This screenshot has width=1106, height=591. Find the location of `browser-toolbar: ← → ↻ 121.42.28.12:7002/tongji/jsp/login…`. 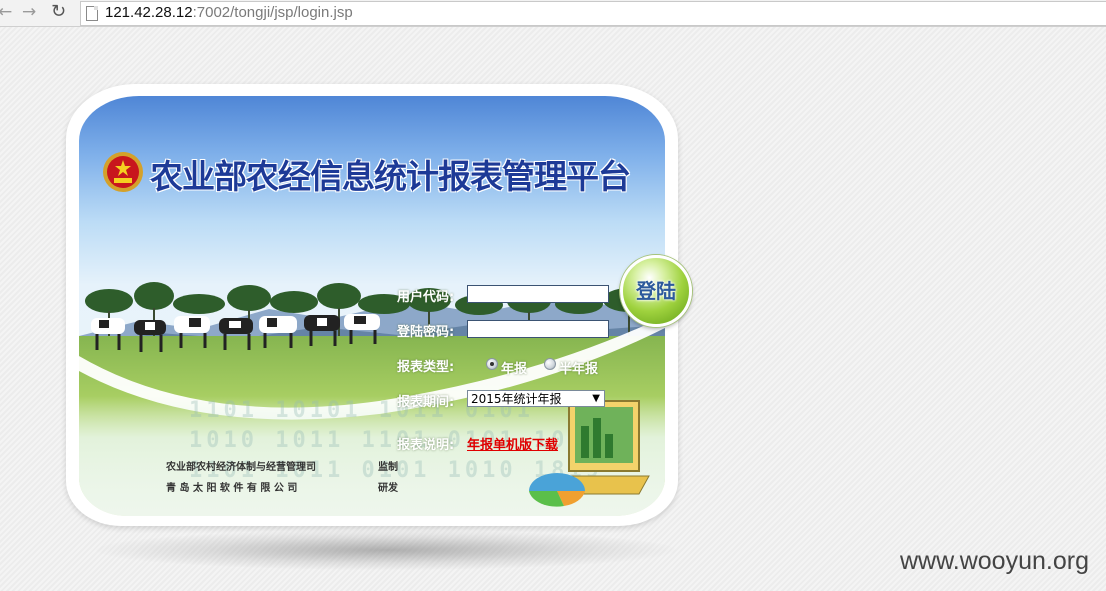

browser-toolbar: ← → ↻ 121.42.28.12:7002/tongji/jsp/login… is located at coordinates (553, 13).